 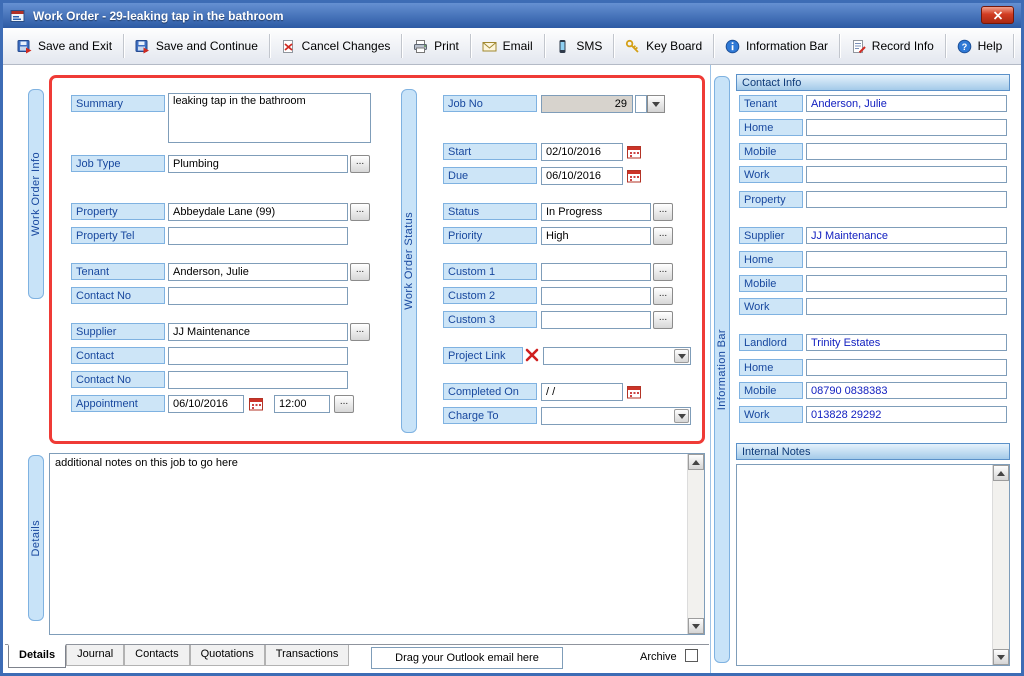 I want to click on custom2-input, so click(x=596, y=296).